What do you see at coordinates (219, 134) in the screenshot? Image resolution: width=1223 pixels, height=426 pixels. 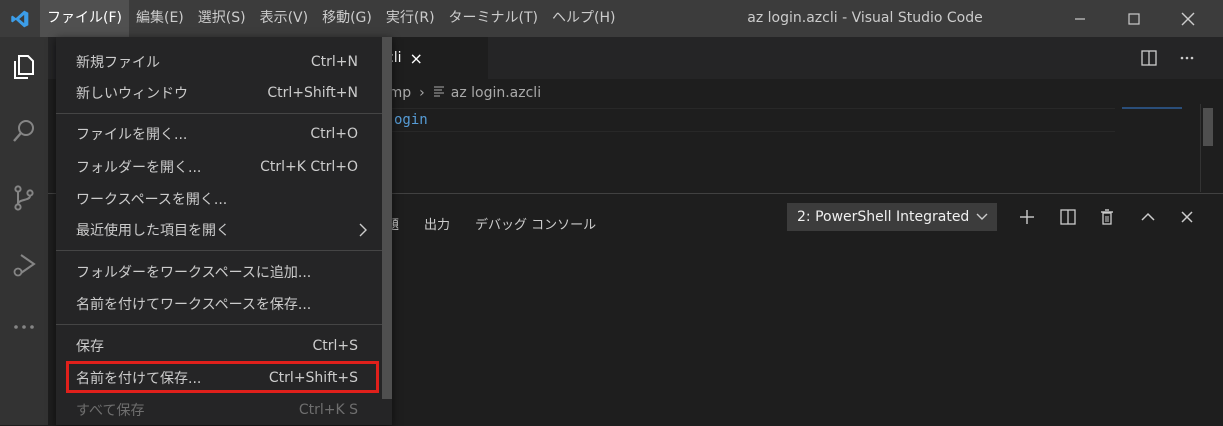 I see `menu-item-open-file: ファイルを開く... Ctrl+O` at bounding box center [219, 134].